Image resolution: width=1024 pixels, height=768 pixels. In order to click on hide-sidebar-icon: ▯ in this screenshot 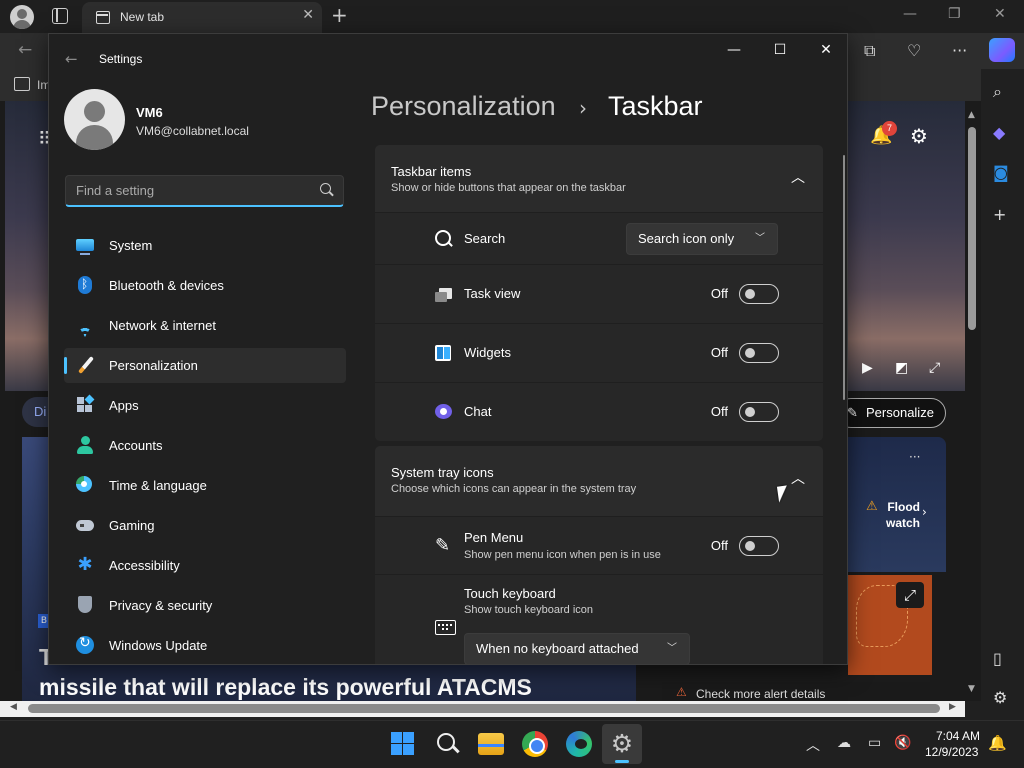, I will do `click(997, 658)`.